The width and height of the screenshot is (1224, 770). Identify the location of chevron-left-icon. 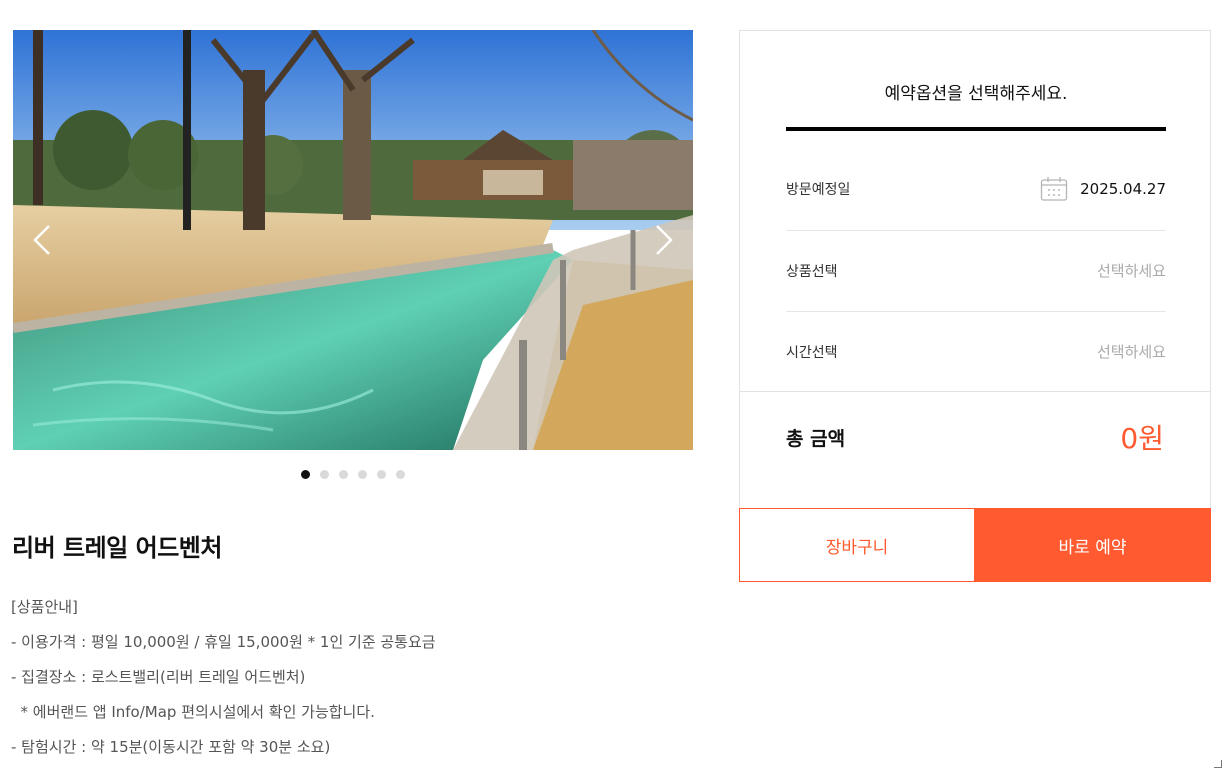
(41, 240).